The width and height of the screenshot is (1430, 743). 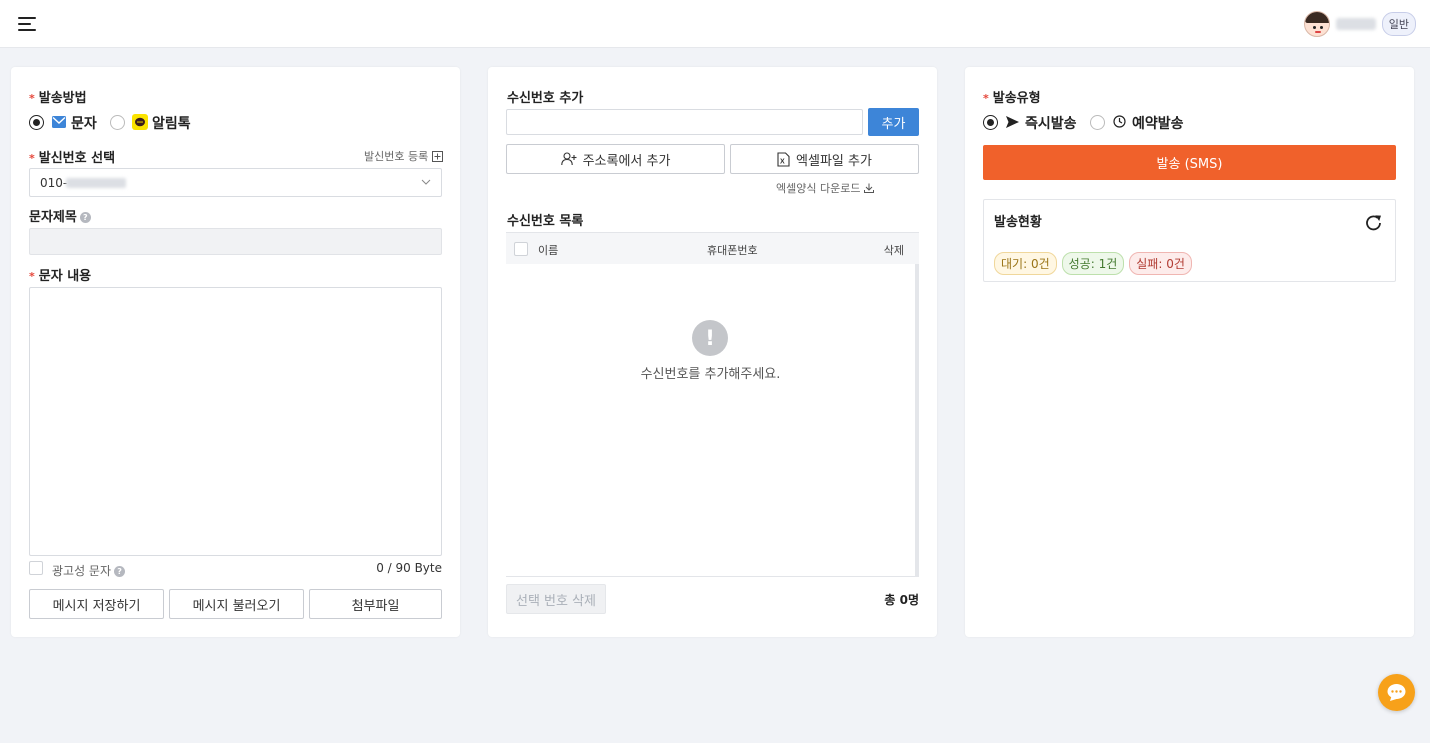 What do you see at coordinates (1051, 123) in the screenshot?
I see `send-now-label: 즉시발송` at bounding box center [1051, 123].